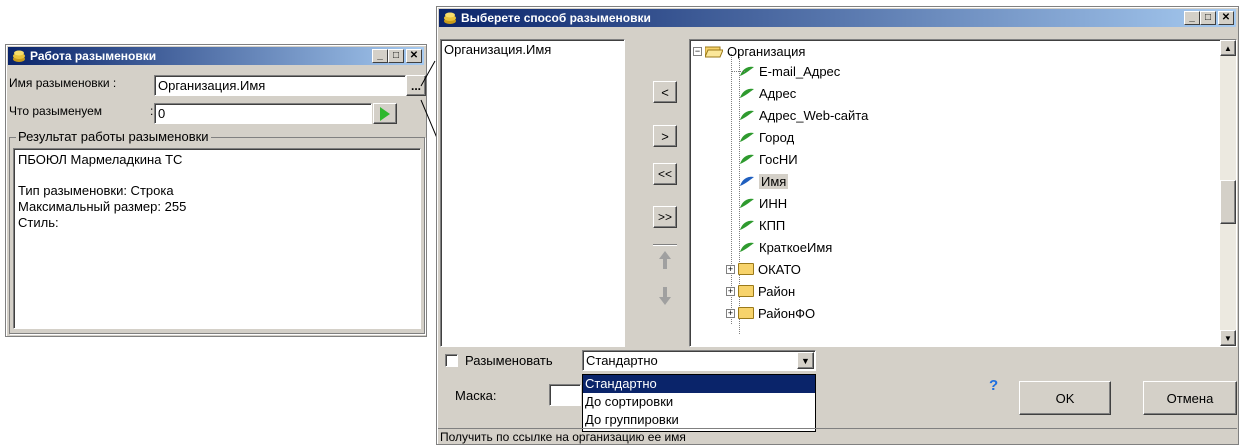 This screenshot has width=1239, height=445. What do you see at coordinates (796, 247) in the screenshot?
I see `tree-leaf-label: КраткоеИмя` at bounding box center [796, 247].